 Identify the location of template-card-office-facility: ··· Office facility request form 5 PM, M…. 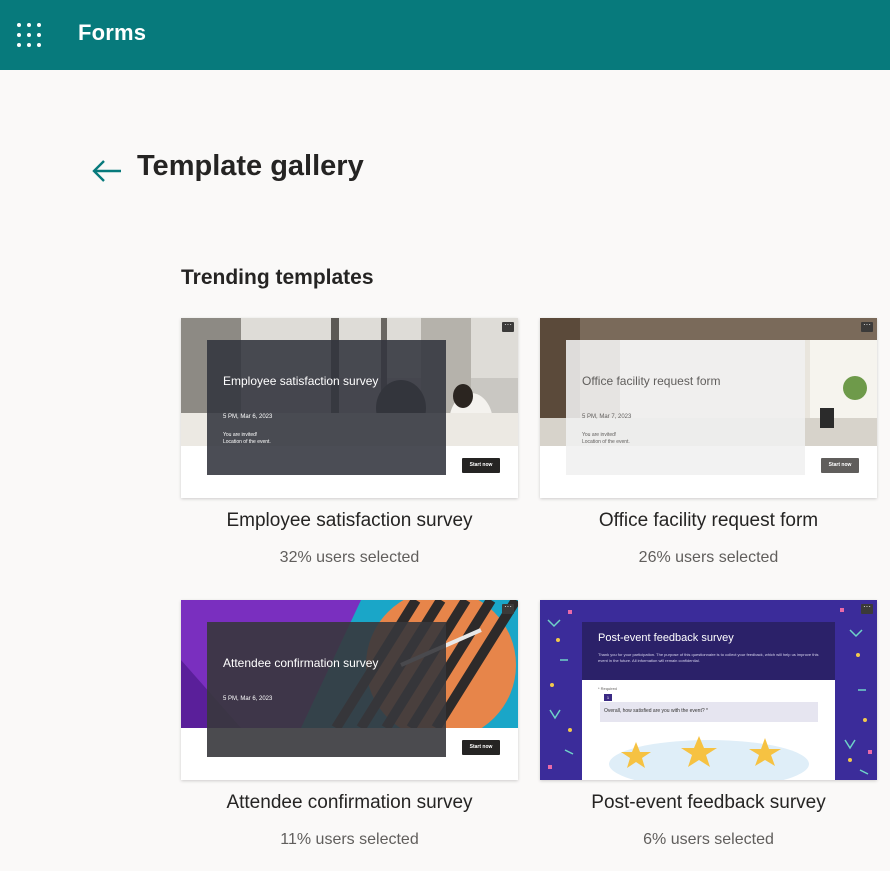
(708, 408).